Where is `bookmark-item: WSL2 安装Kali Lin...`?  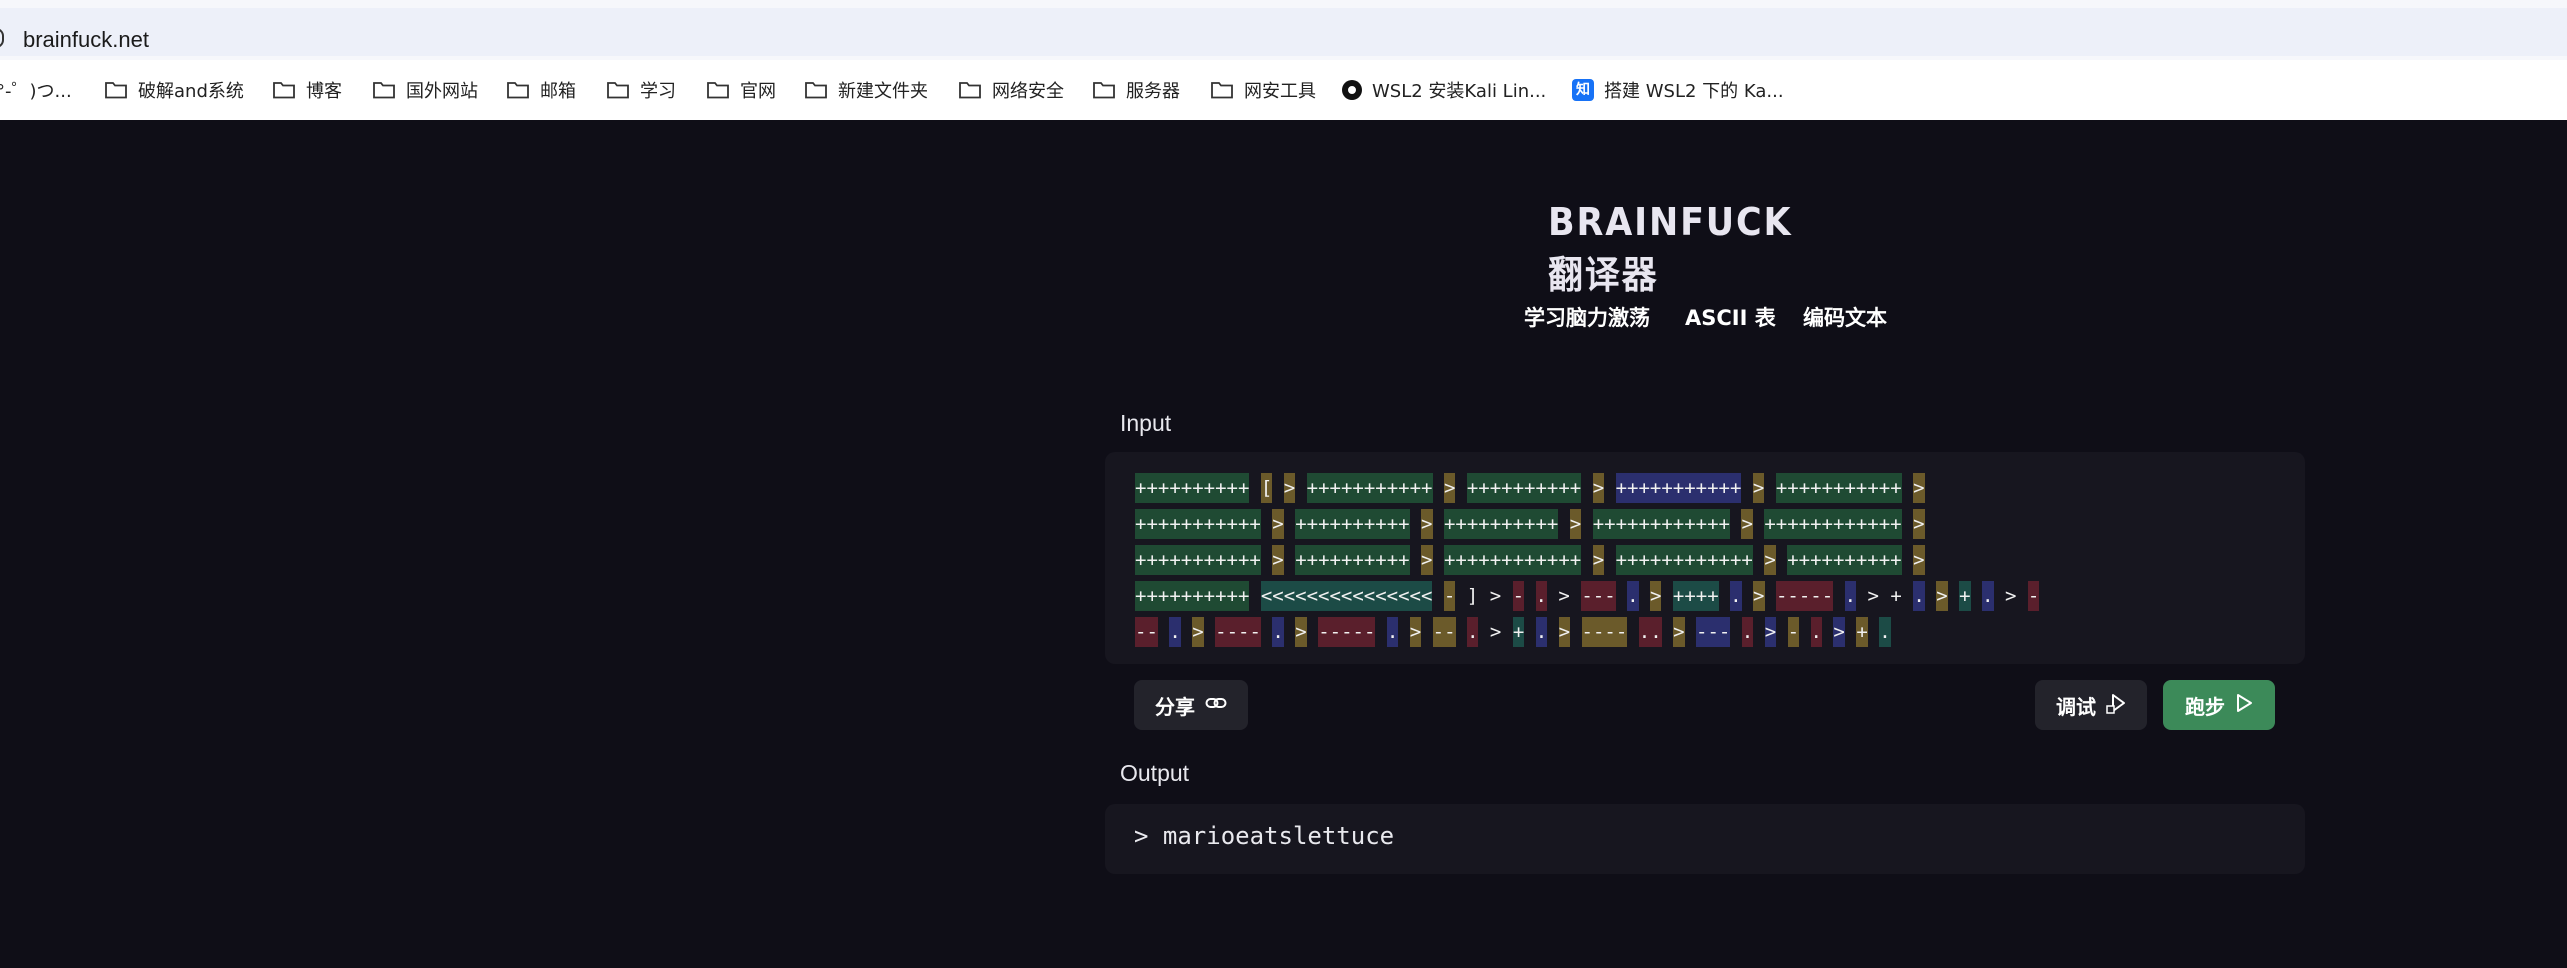 bookmark-item: WSL2 安装Kali Lin... is located at coordinates (1444, 90).